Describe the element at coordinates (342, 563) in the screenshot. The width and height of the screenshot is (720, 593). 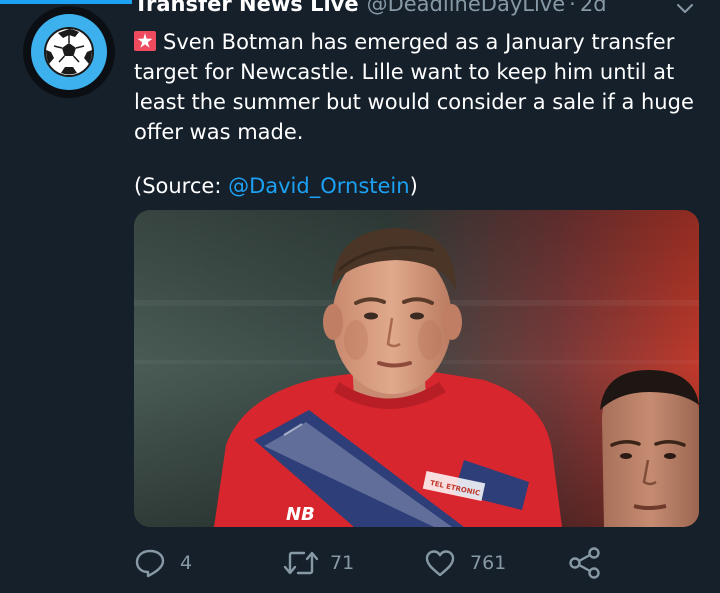
I see `retweet-count: 71` at that location.